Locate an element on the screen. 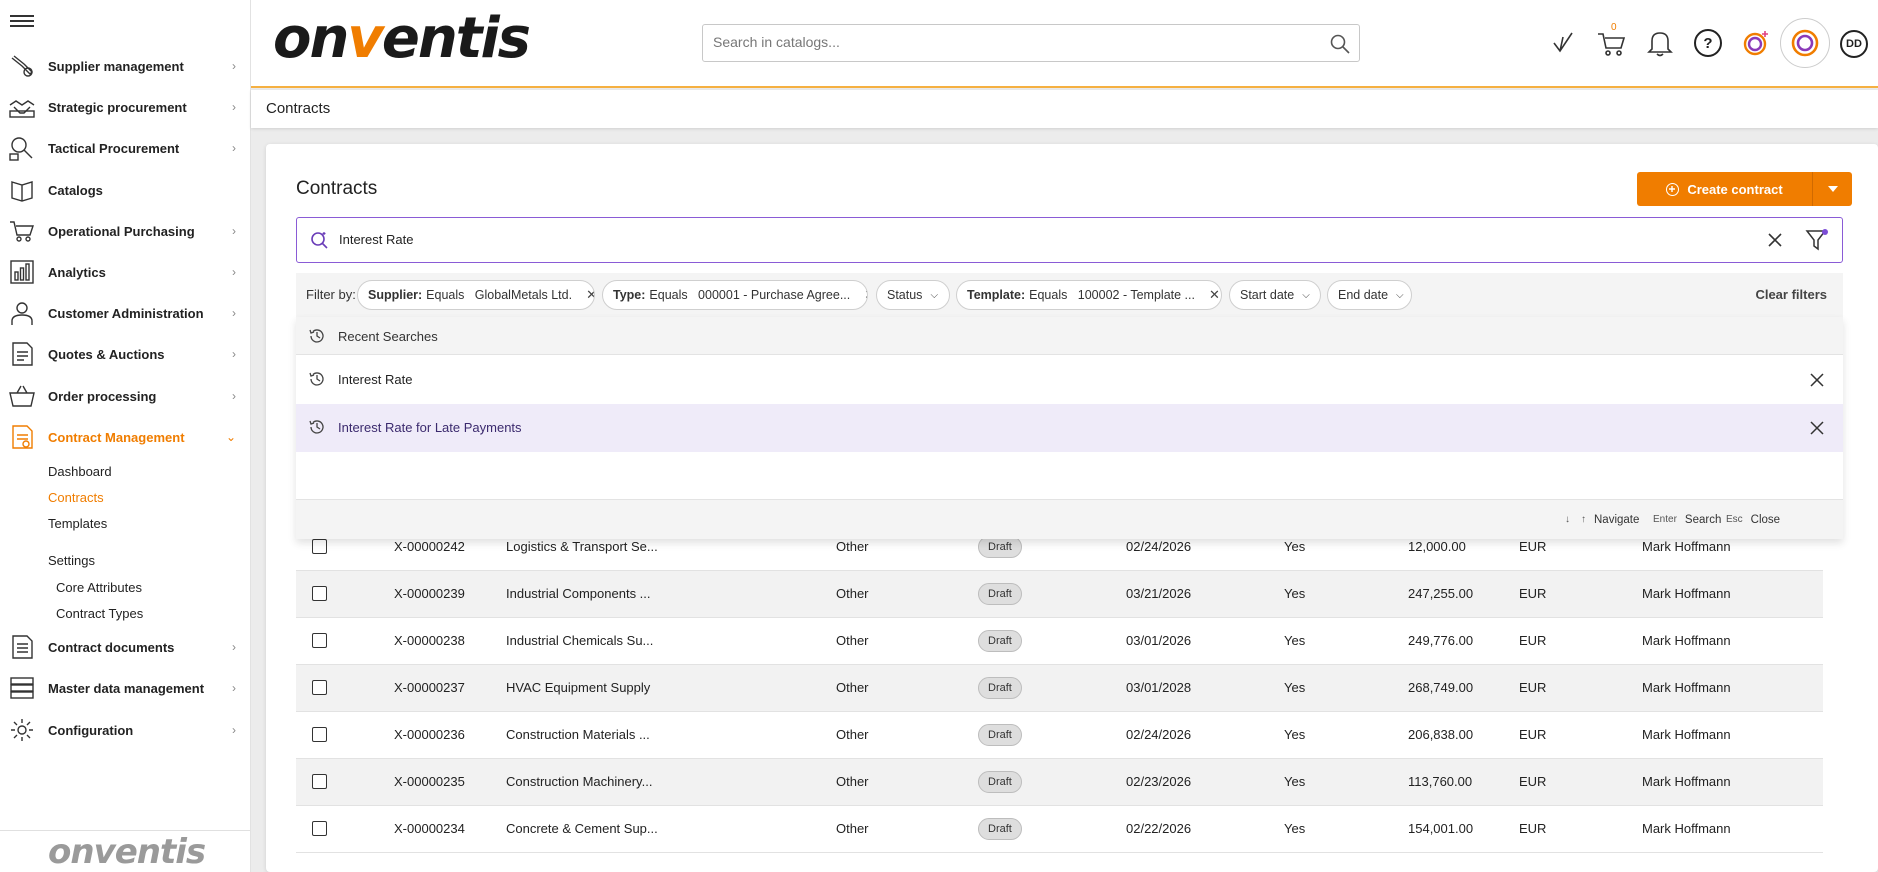  filter-chip-supplier: Supplier:Equals GlobalMetals Ltd. ✕⌵ is located at coordinates (476, 295).